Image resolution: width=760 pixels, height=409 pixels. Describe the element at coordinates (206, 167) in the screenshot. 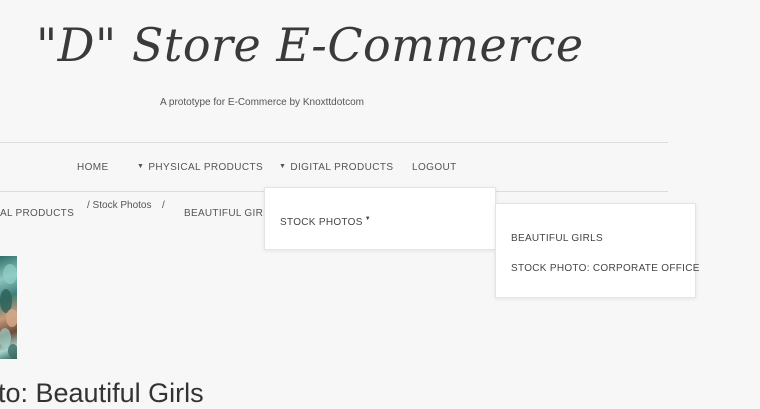

I see `nav-physical-products-label: PHYSICAL PRODUCTS` at that location.